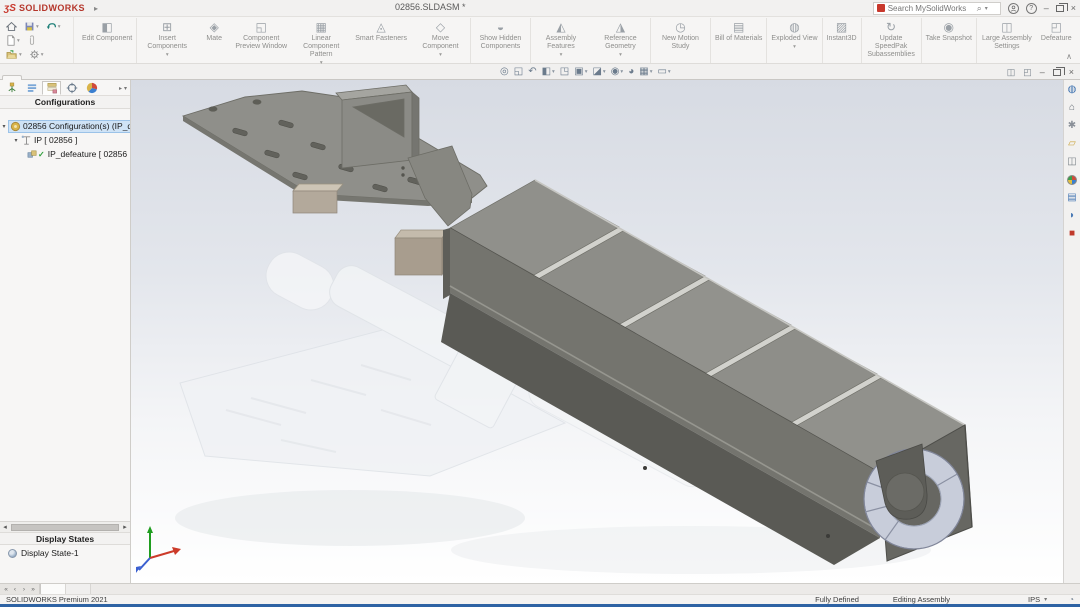 The height and width of the screenshot is (607, 1080). Describe the element at coordinates (1072, 198) in the screenshot. I see `custom-properties-icon: ▤` at that location.